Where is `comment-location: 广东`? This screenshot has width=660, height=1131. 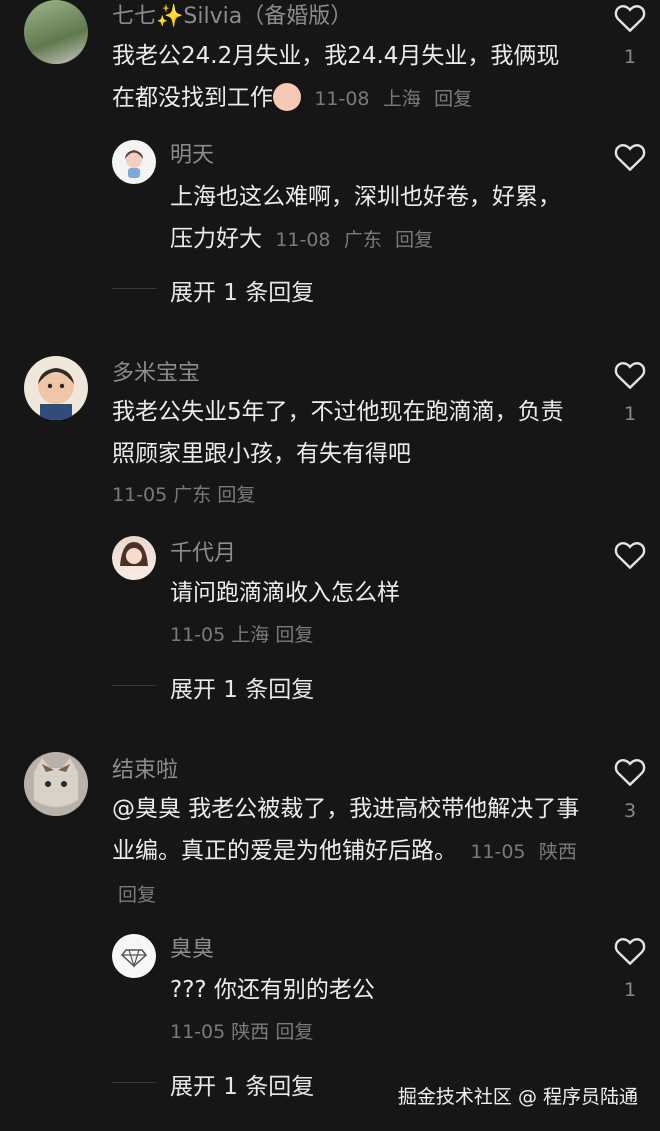
comment-location: 广东 is located at coordinates (192, 495).